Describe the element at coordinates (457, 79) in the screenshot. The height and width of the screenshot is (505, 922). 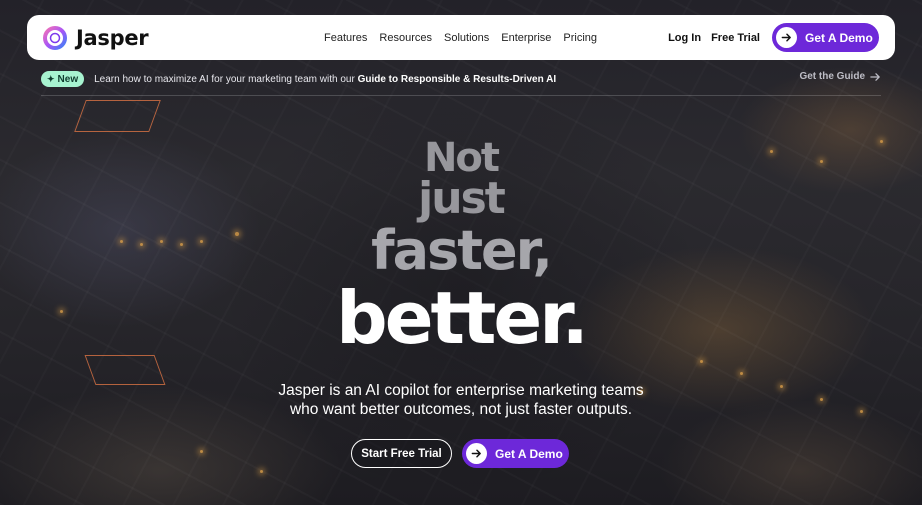
I see `announcement-guide-title: Guide to Responsible & Results-Driven AI` at that location.